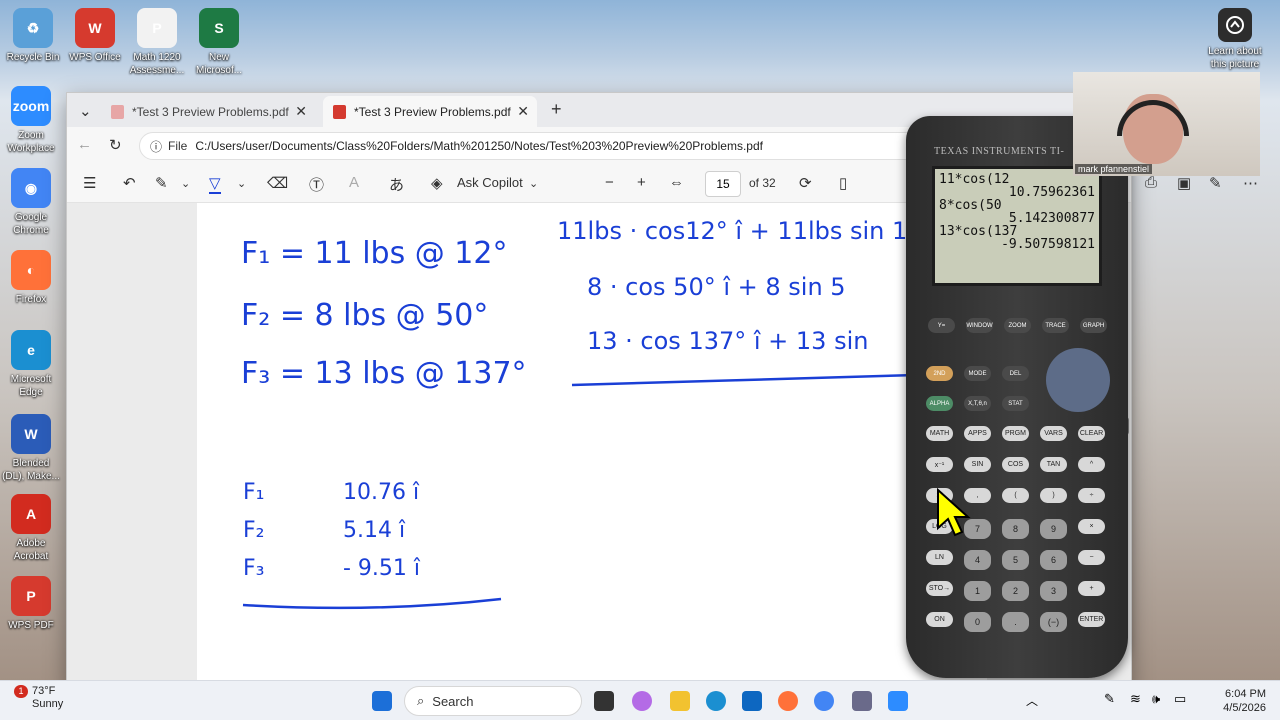  Describe the element at coordinates (1032, 700) in the screenshot. I see `tray-chevron-icon: ︿` at that location.